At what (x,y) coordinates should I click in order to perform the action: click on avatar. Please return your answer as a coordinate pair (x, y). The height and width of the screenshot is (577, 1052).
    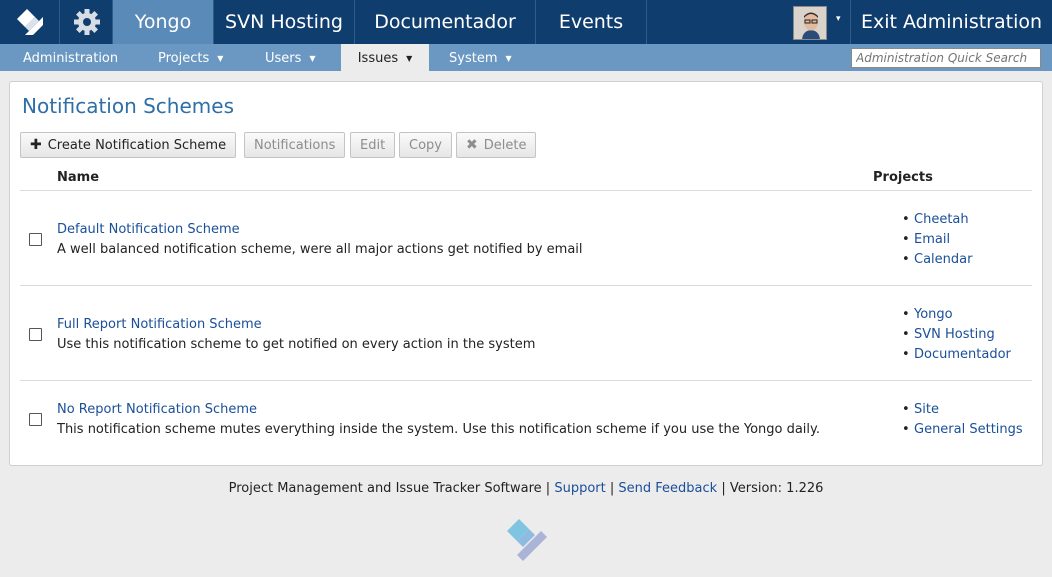
    Looking at the image, I should click on (810, 23).